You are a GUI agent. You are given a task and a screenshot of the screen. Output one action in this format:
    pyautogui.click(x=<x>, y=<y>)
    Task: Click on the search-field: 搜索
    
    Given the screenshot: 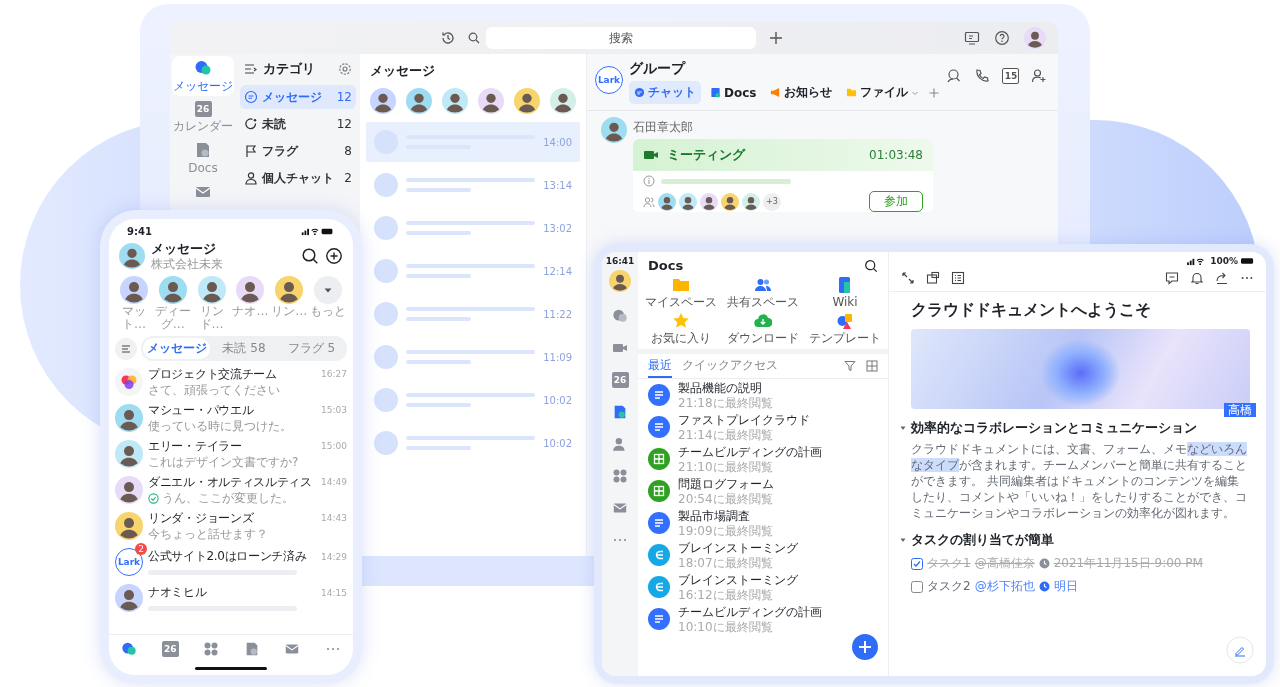 What is the action you would take?
    pyautogui.click(x=621, y=38)
    